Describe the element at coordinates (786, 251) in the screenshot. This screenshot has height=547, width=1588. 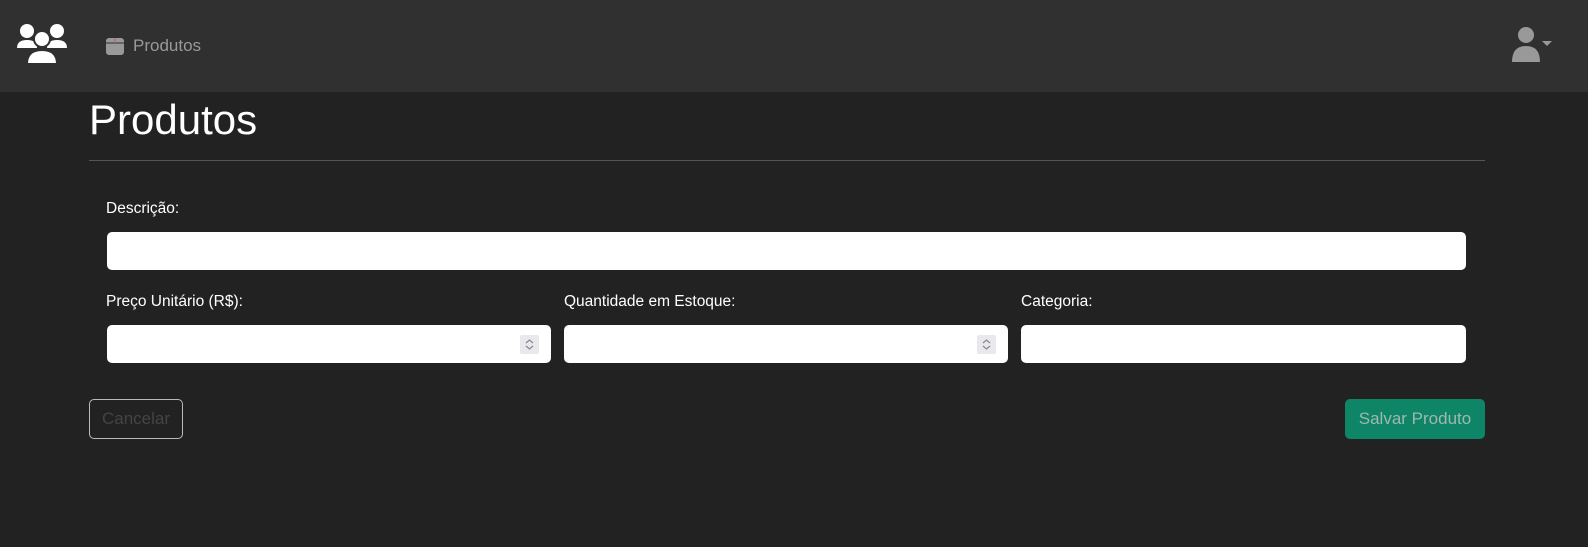
I see `descricao-input` at that location.